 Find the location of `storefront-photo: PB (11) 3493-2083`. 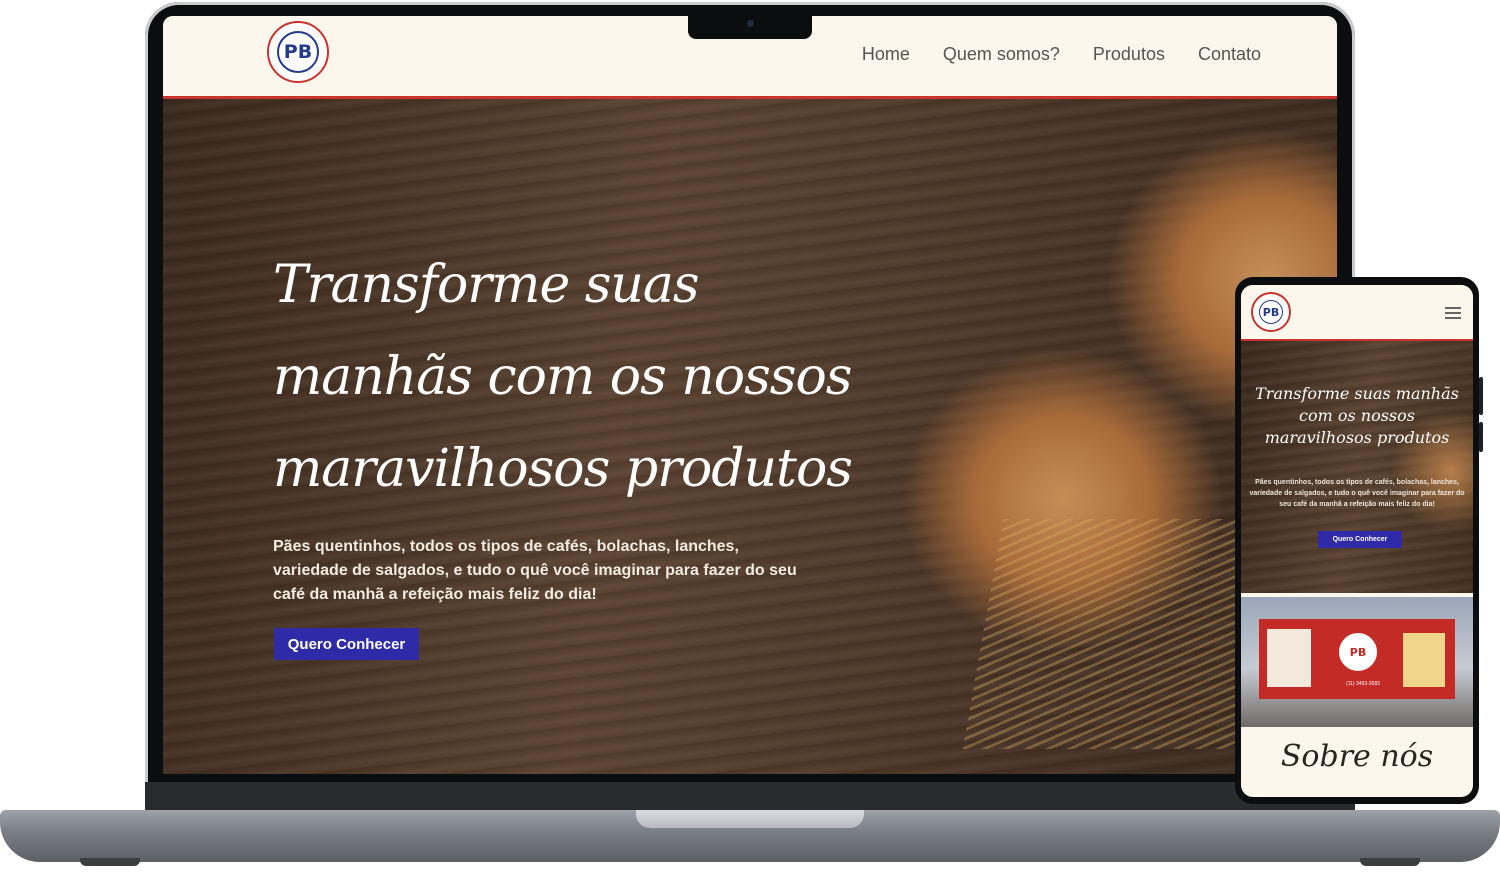

storefront-photo: PB (11) 3493-2083 is located at coordinates (1357, 662).